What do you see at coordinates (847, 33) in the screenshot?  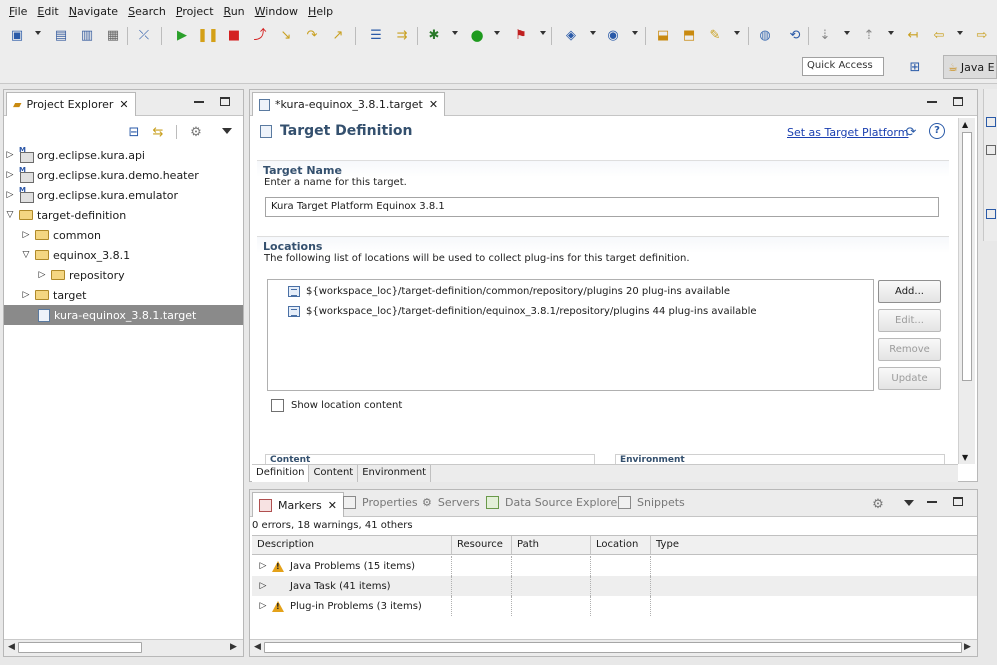 I see `next-annotation-dropdown-icon` at bounding box center [847, 33].